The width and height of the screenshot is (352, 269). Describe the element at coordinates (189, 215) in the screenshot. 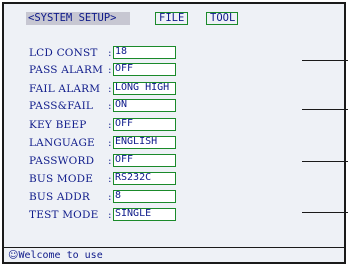

I see `setting-row: TEST MODE: SINGLE` at that location.